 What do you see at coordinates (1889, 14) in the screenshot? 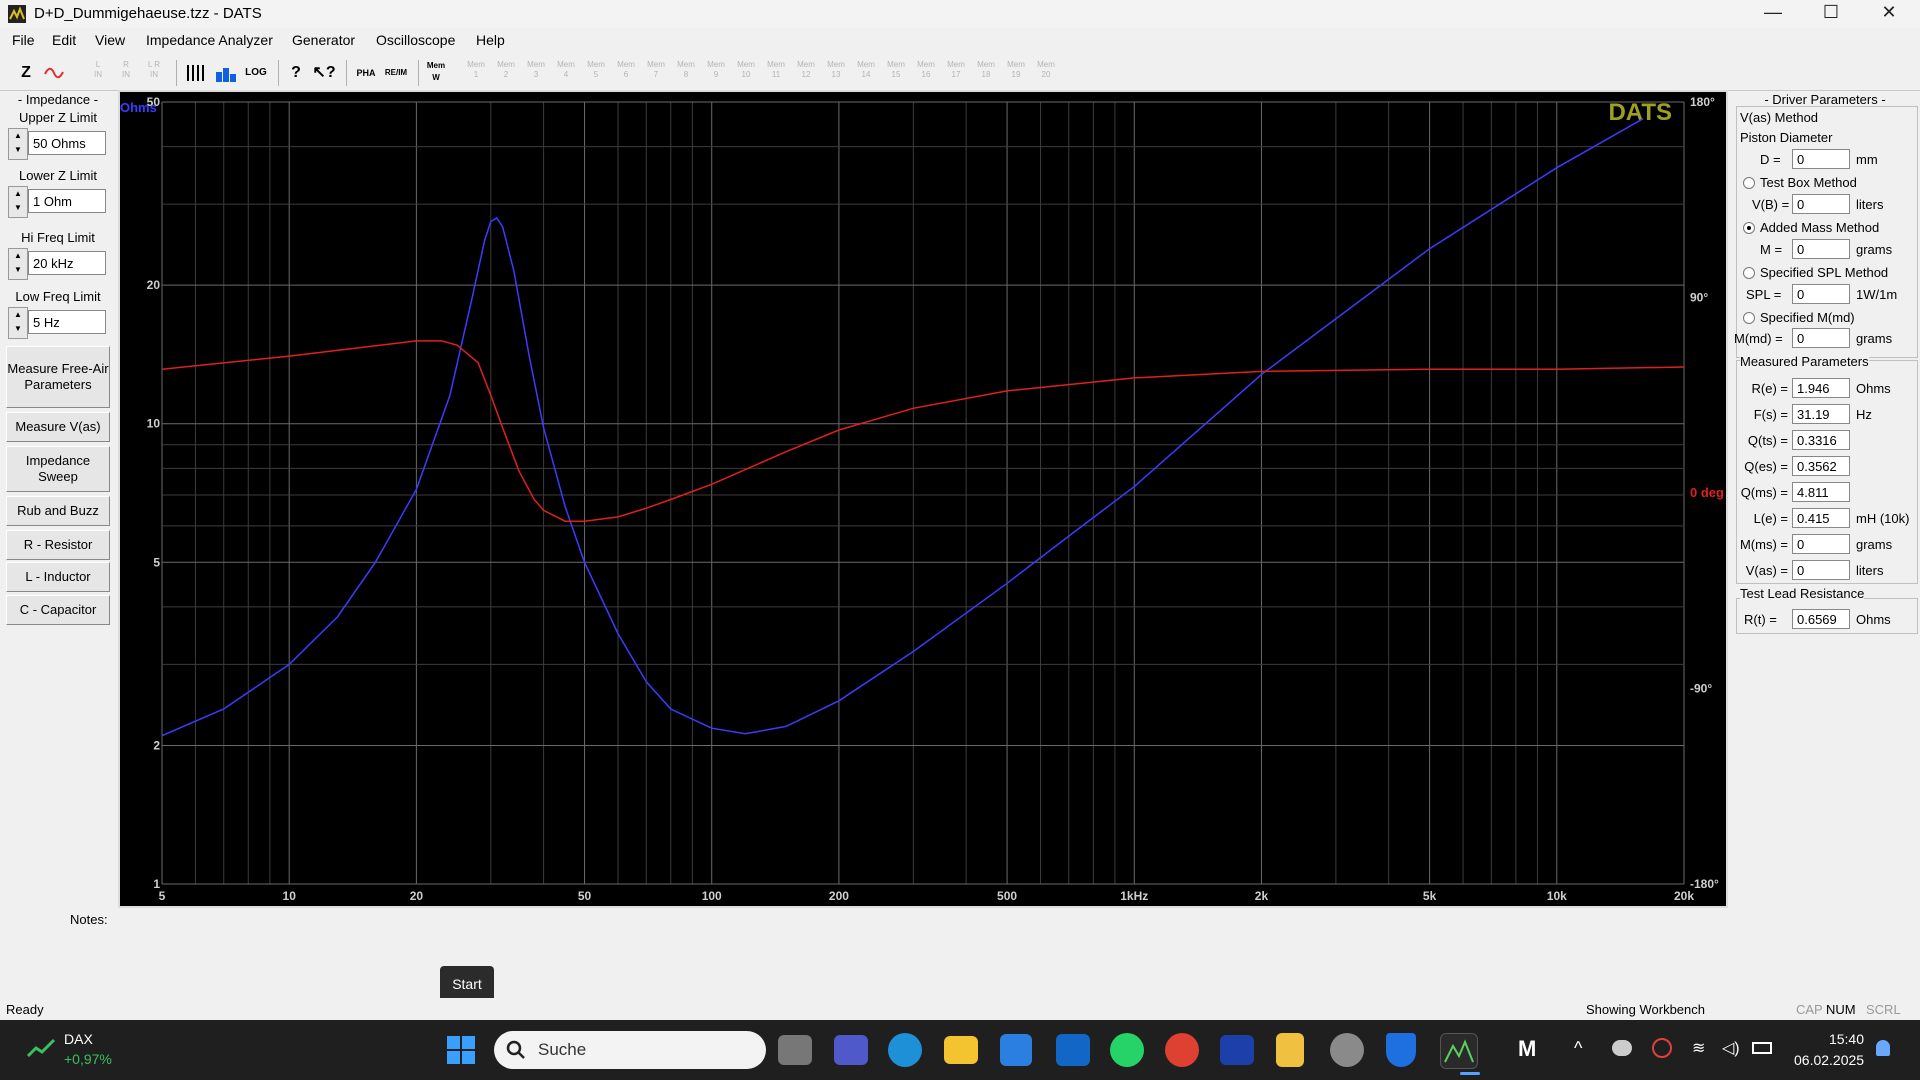
I see `close-button: ✕` at bounding box center [1889, 14].